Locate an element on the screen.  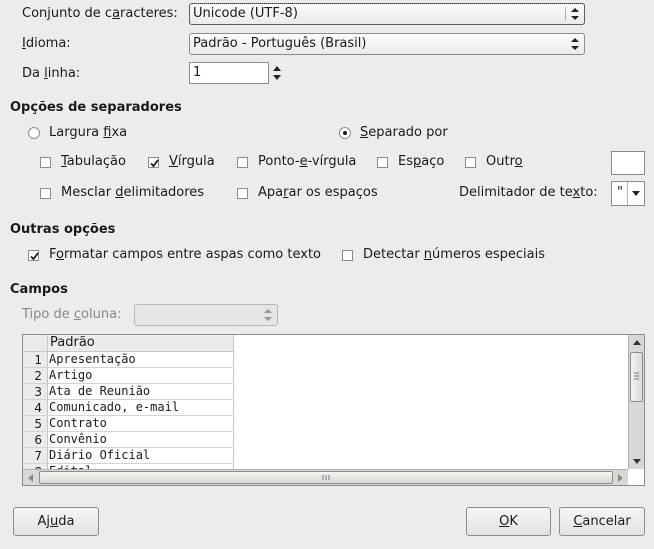
row-number: 4 is located at coordinates (35, 408).